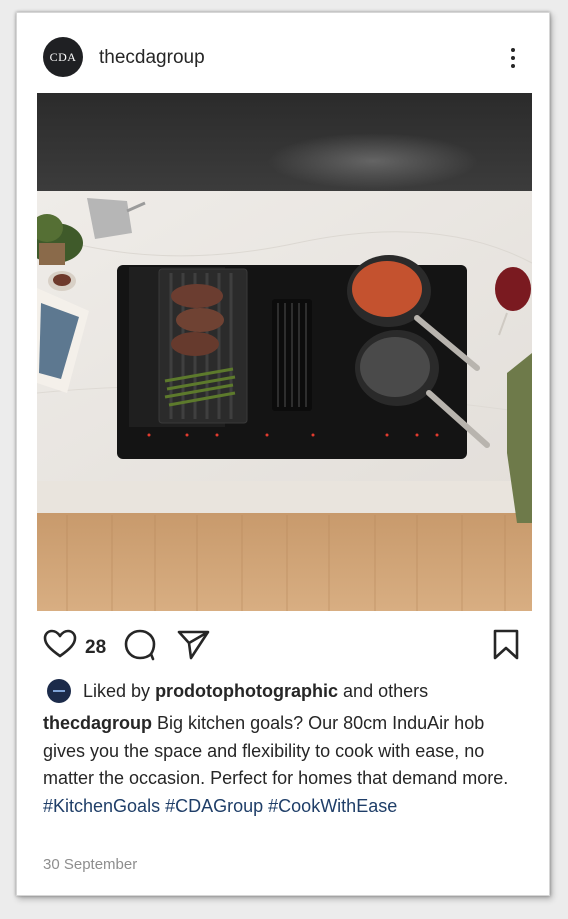 Image resolution: width=568 pixels, height=919 pixels. Describe the element at coordinates (117, 690) in the screenshot. I see `liked-by-prefix: Liked by` at that location.